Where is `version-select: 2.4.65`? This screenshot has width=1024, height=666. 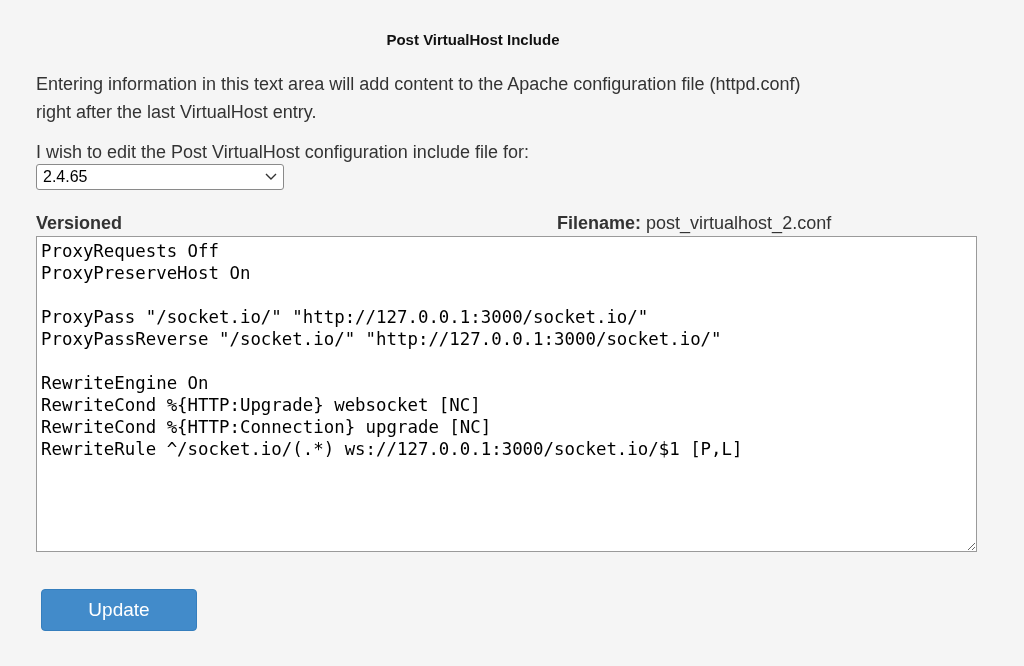
version-select: 2.4.65 is located at coordinates (160, 177).